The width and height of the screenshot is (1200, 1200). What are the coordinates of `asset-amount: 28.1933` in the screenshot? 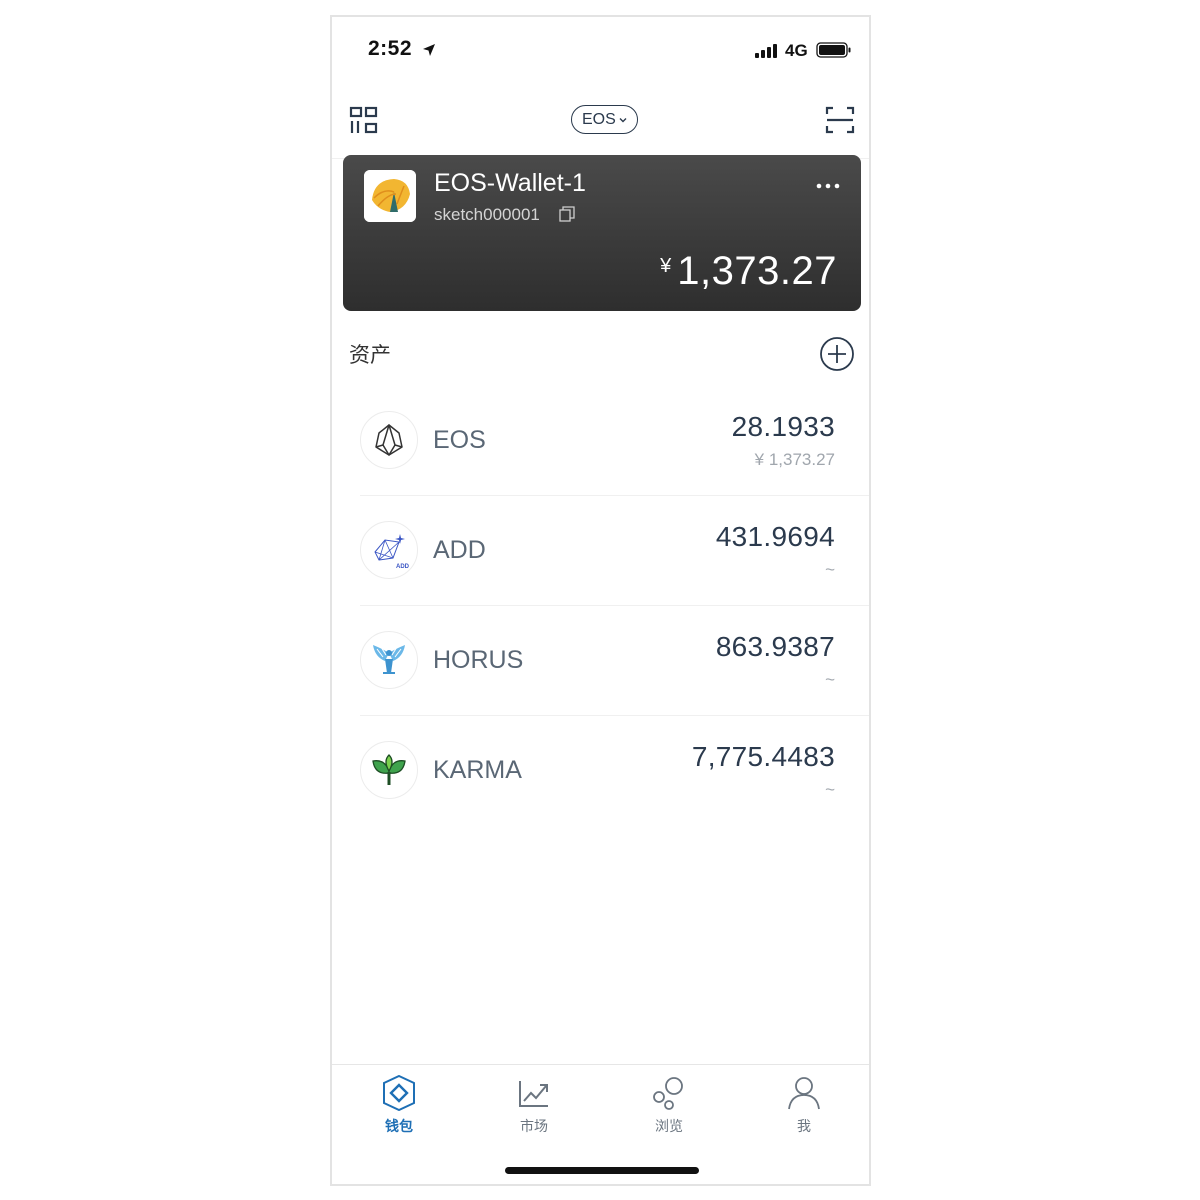 It's located at (783, 426).